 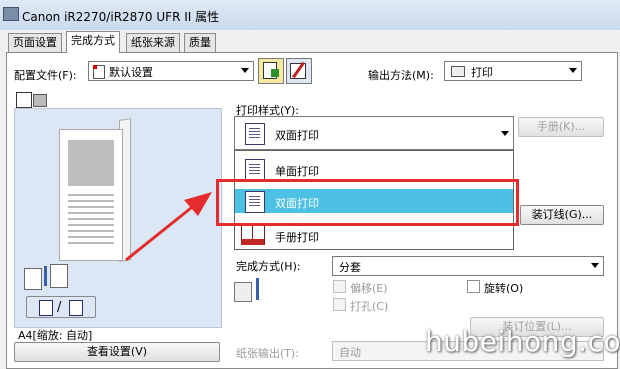 I want to click on rotate-checkbox, so click(x=473, y=286).